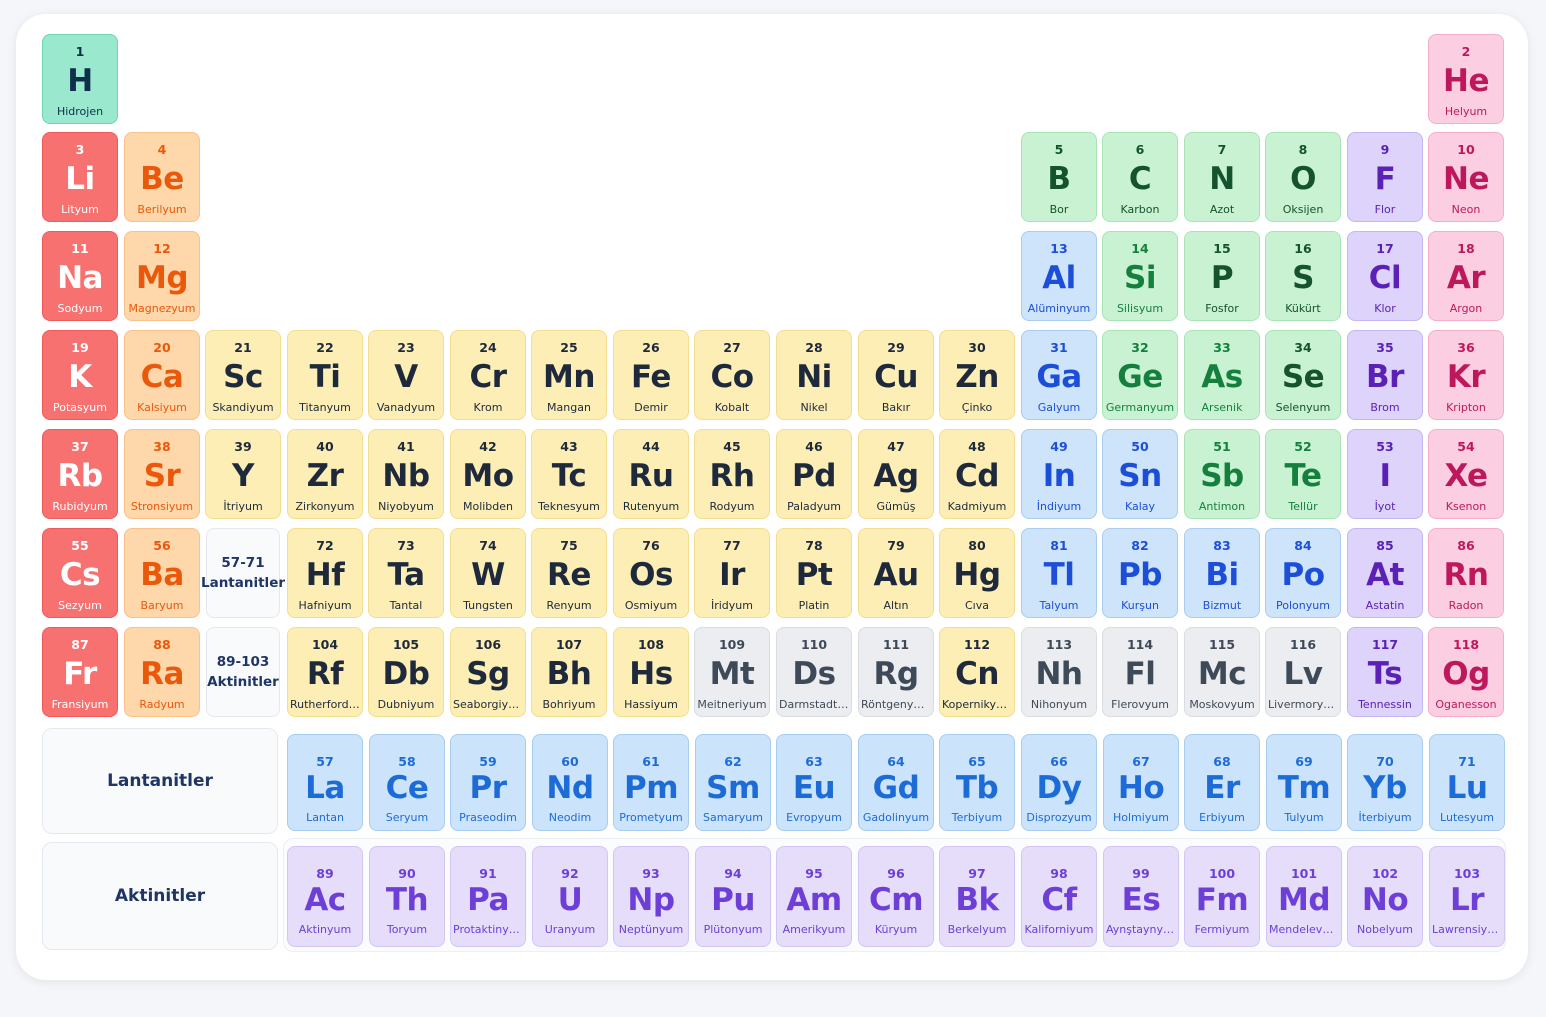 The height and width of the screenshot is (1017, 1546). Describe the element at coordinates (488, 573) in the screenshot. I see `element-w: 74 W Tungsten` at that location.